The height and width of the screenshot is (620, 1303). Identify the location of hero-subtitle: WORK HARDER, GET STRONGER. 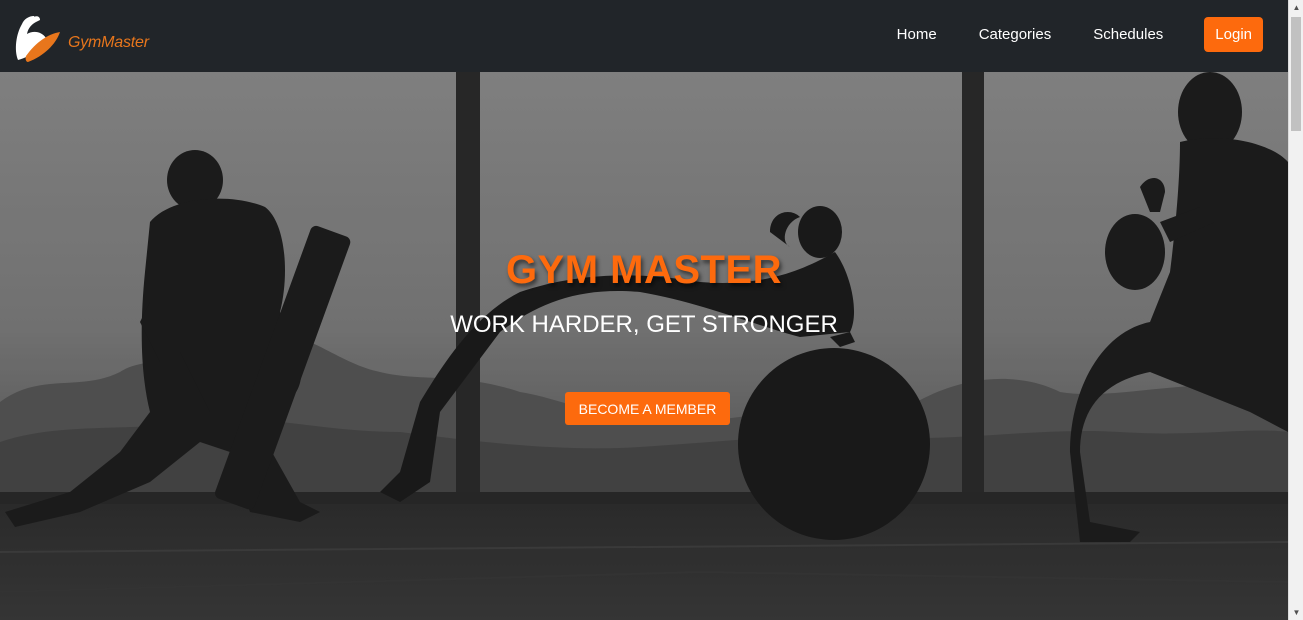
(644, 324).